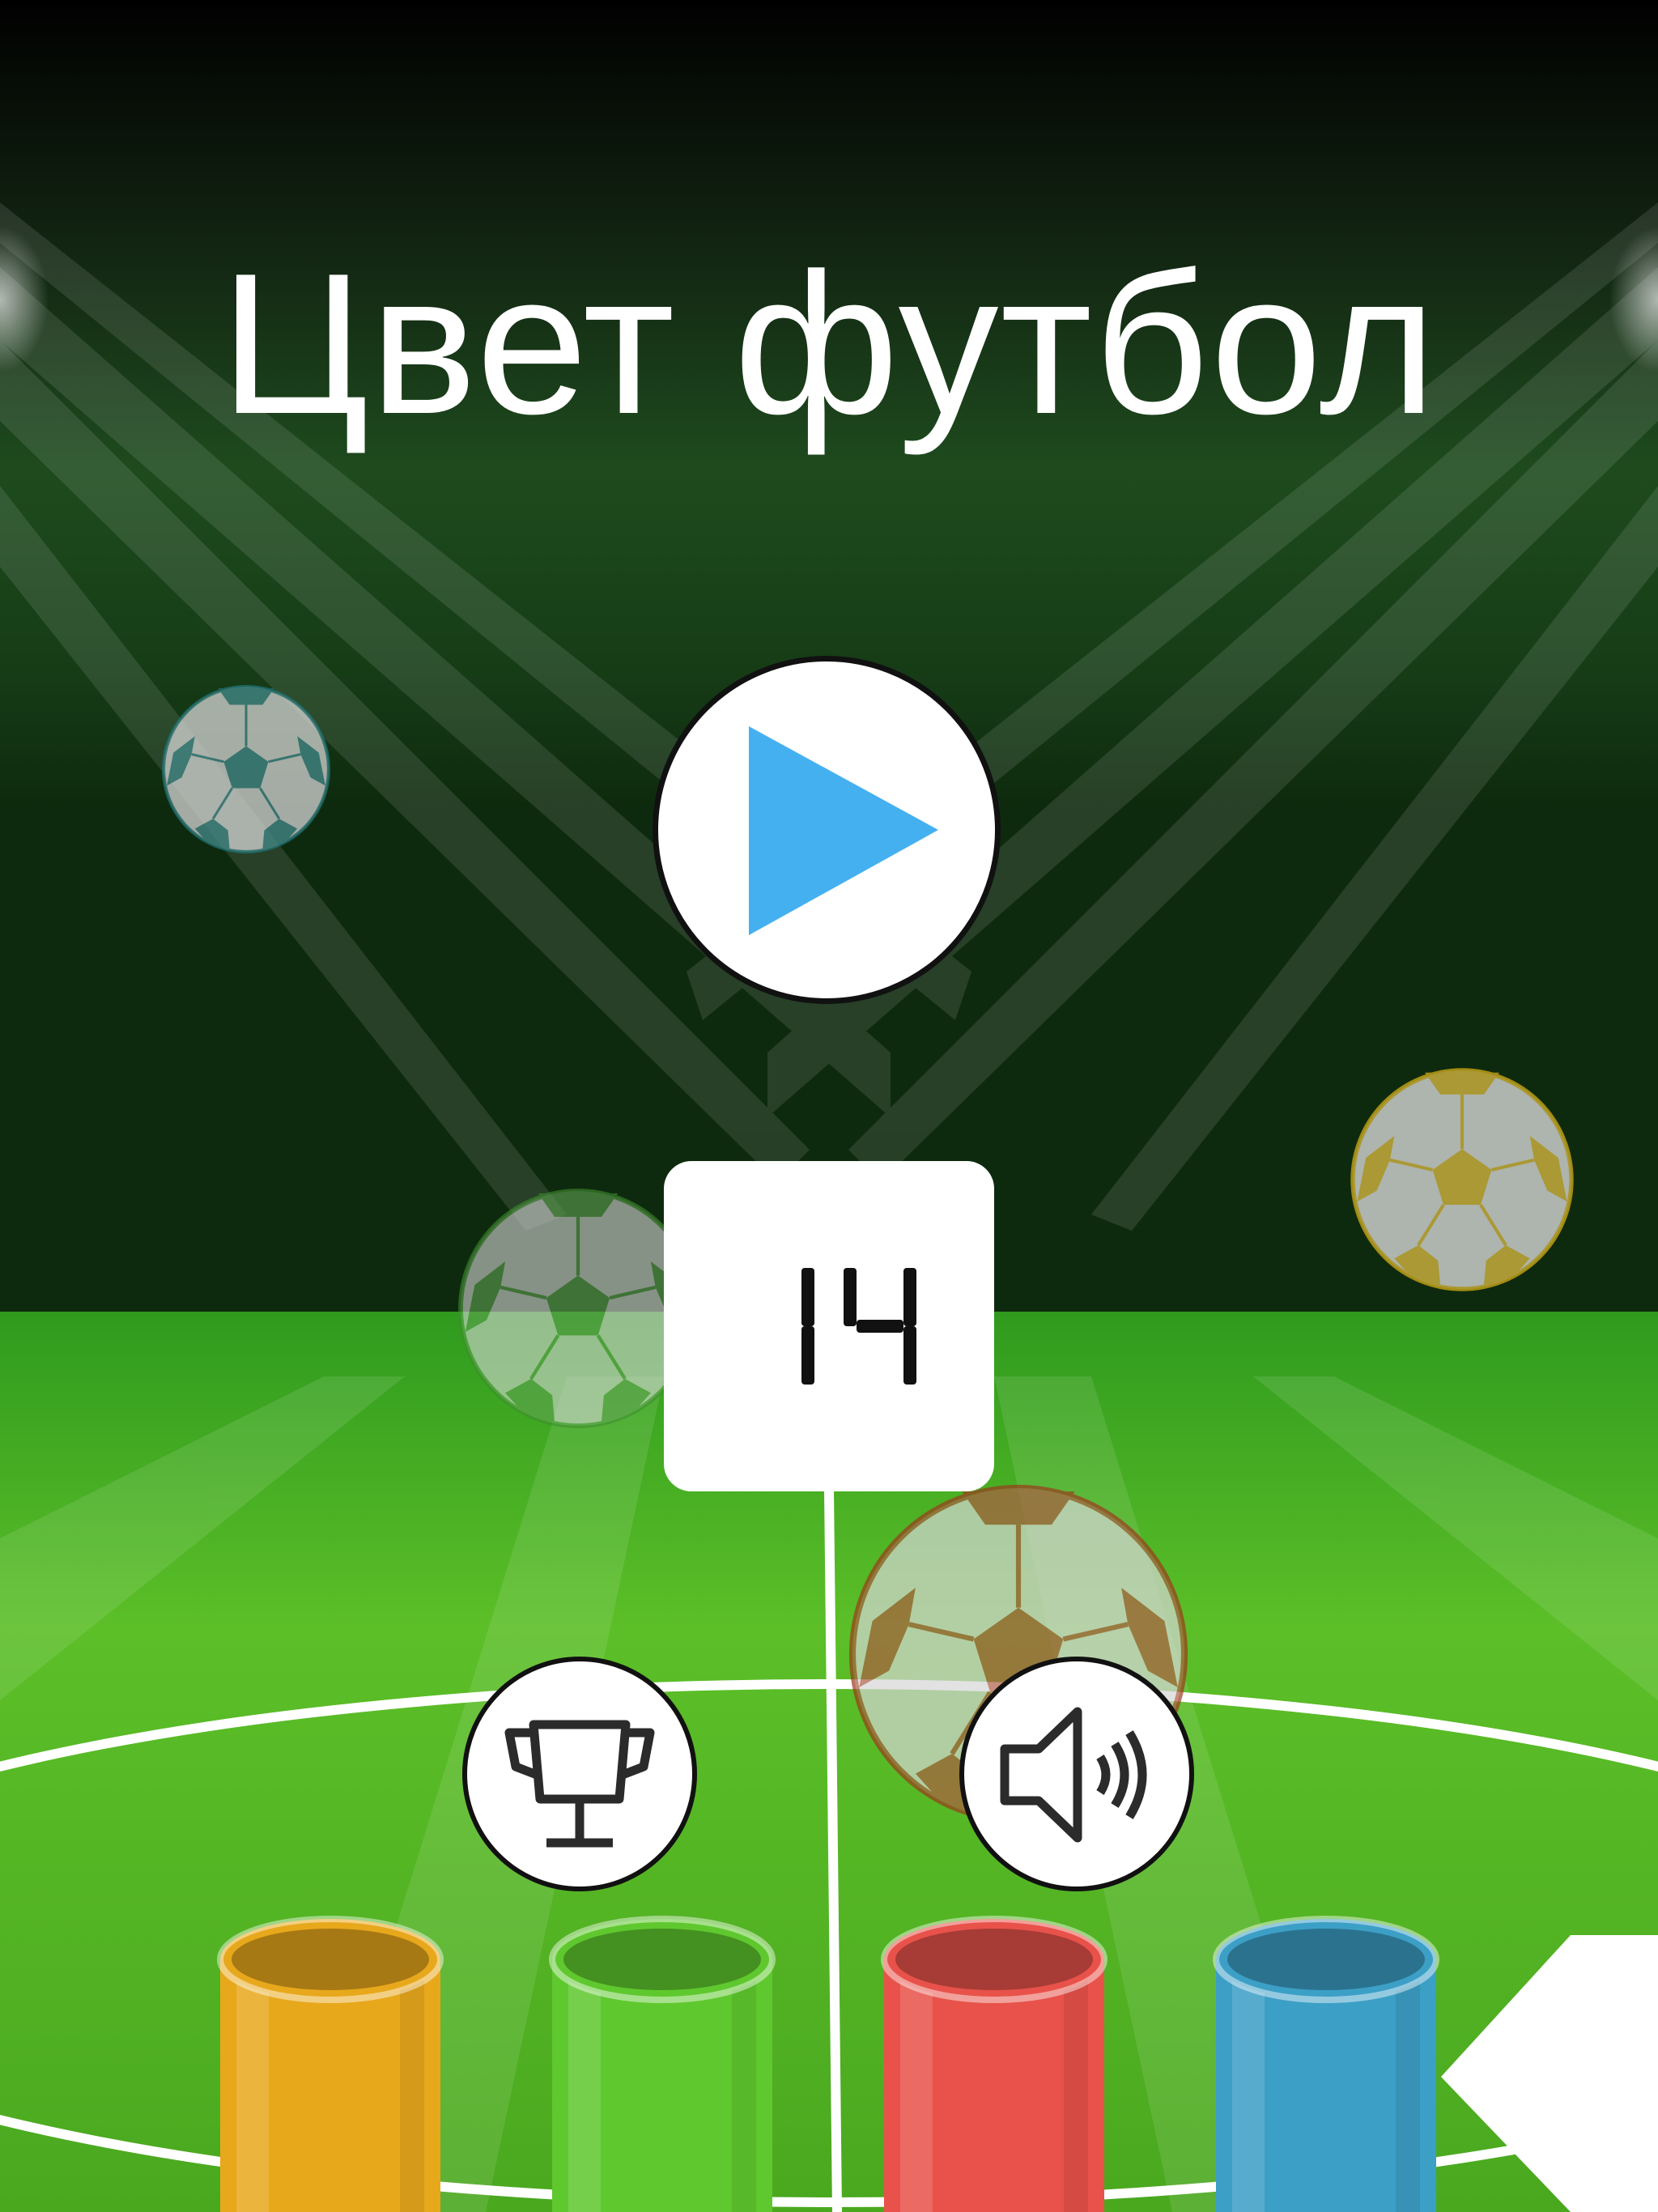 This screenshot has height=2212, width=1658. What do you see at coordinates (829, 343) in the screenshot?
I see `game-title: Цвет футбол` at bounding box center [829, 343].